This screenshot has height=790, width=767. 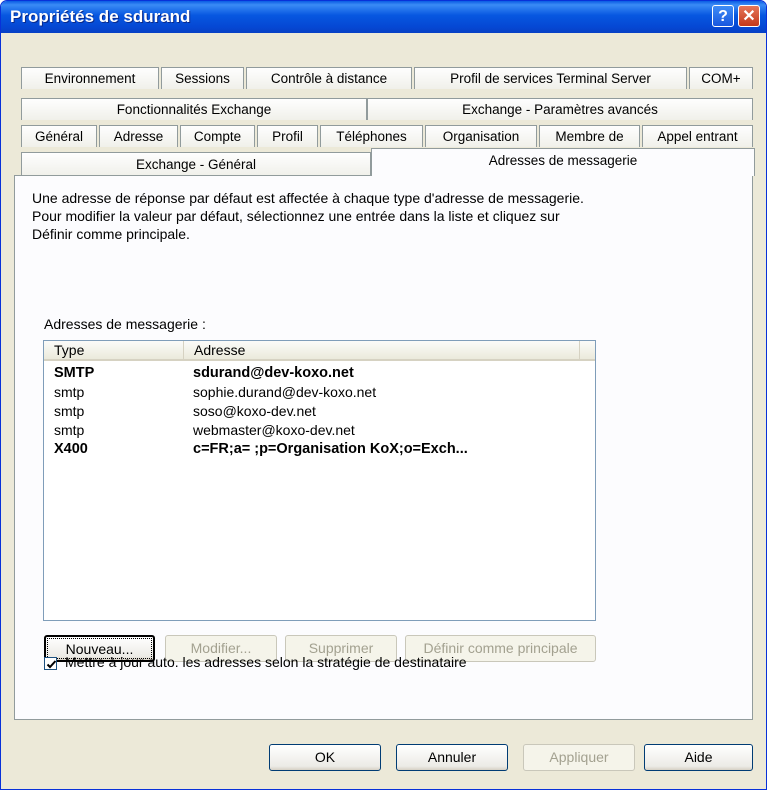 I want to click on list-item: smtp sophie.durand@dev-koxo.net, so click(x=314, y=392).